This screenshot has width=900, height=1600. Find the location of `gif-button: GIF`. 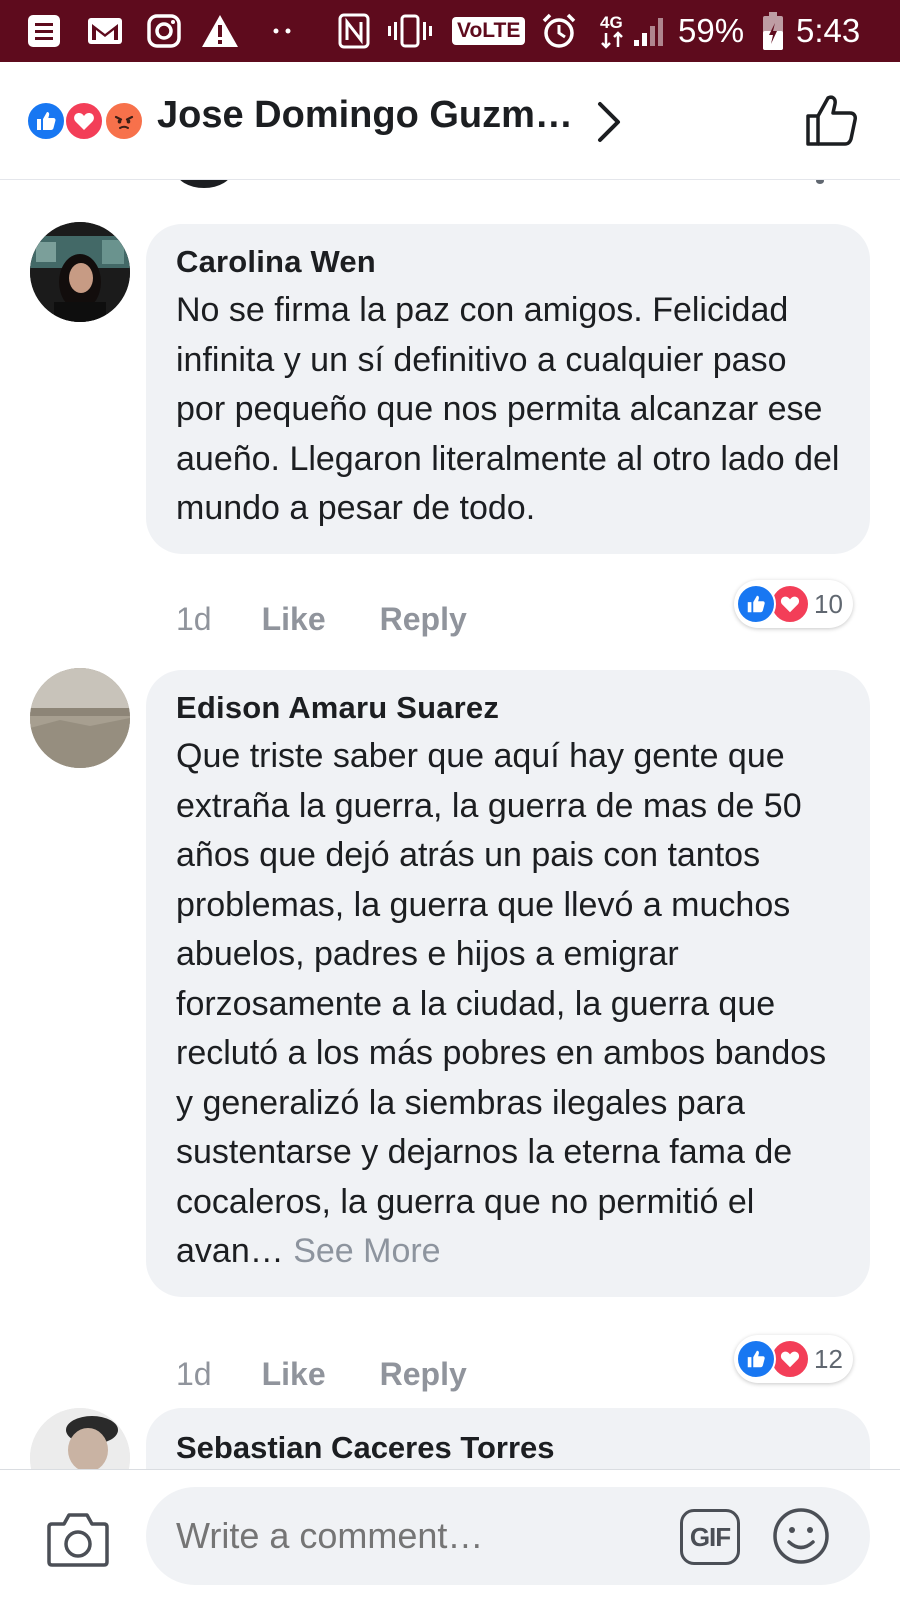

gif-button: GIF is located at coordinates (710, 1537).